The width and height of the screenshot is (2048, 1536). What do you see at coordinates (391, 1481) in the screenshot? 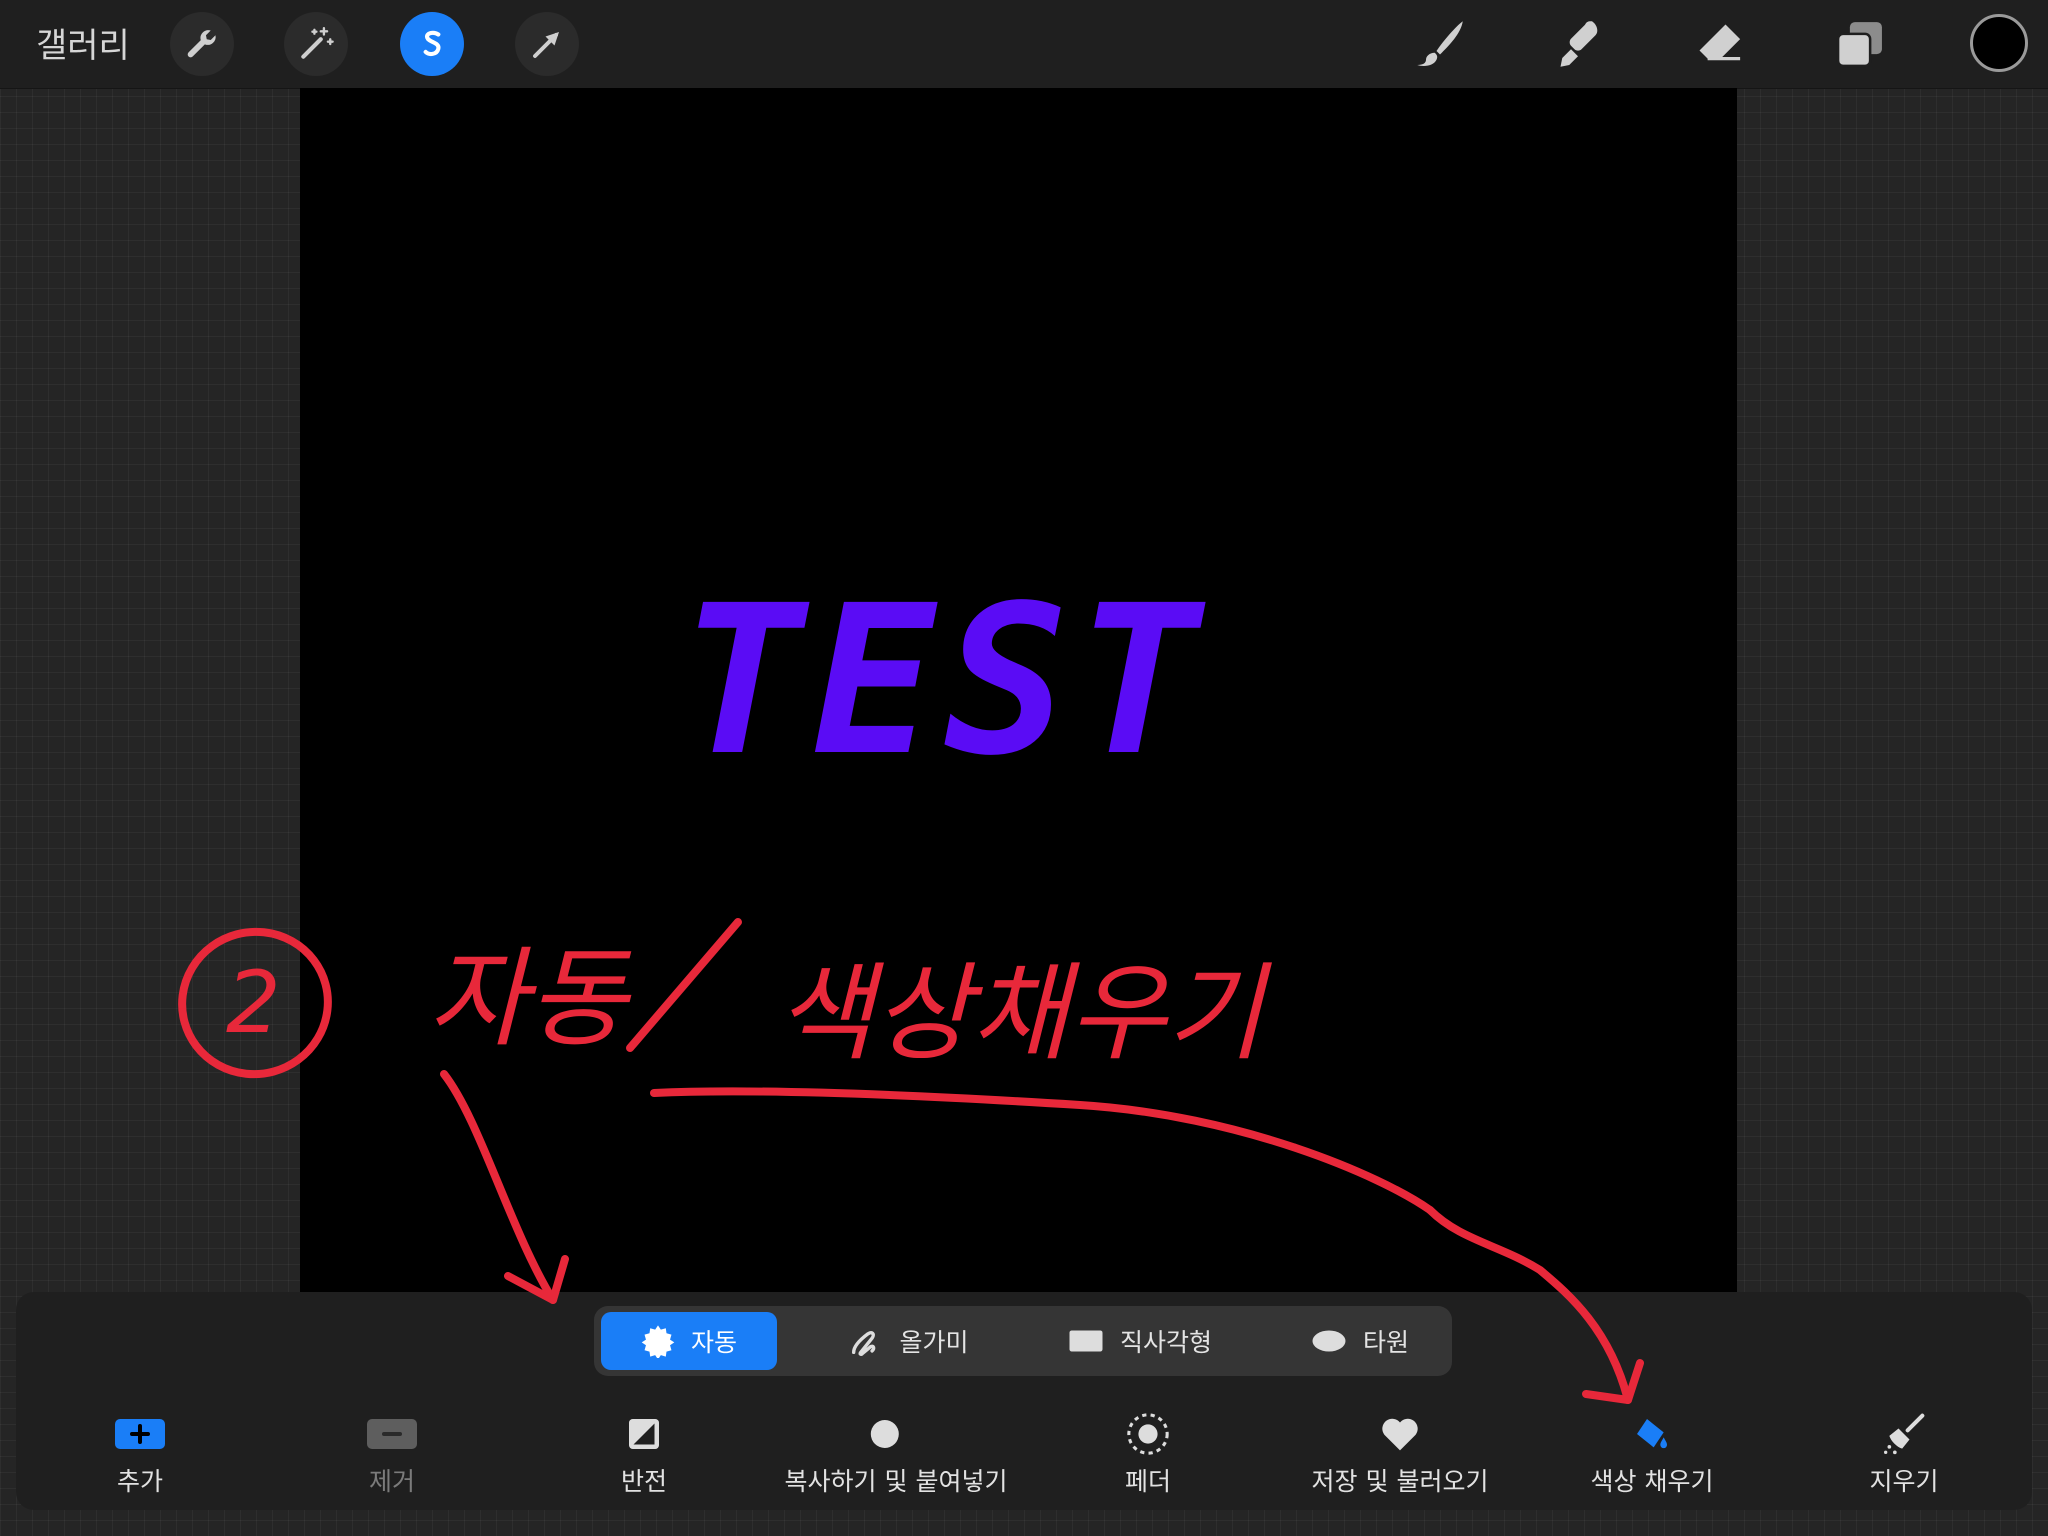
I see `remove-label: 제거` at bounding box center [391, 1481].